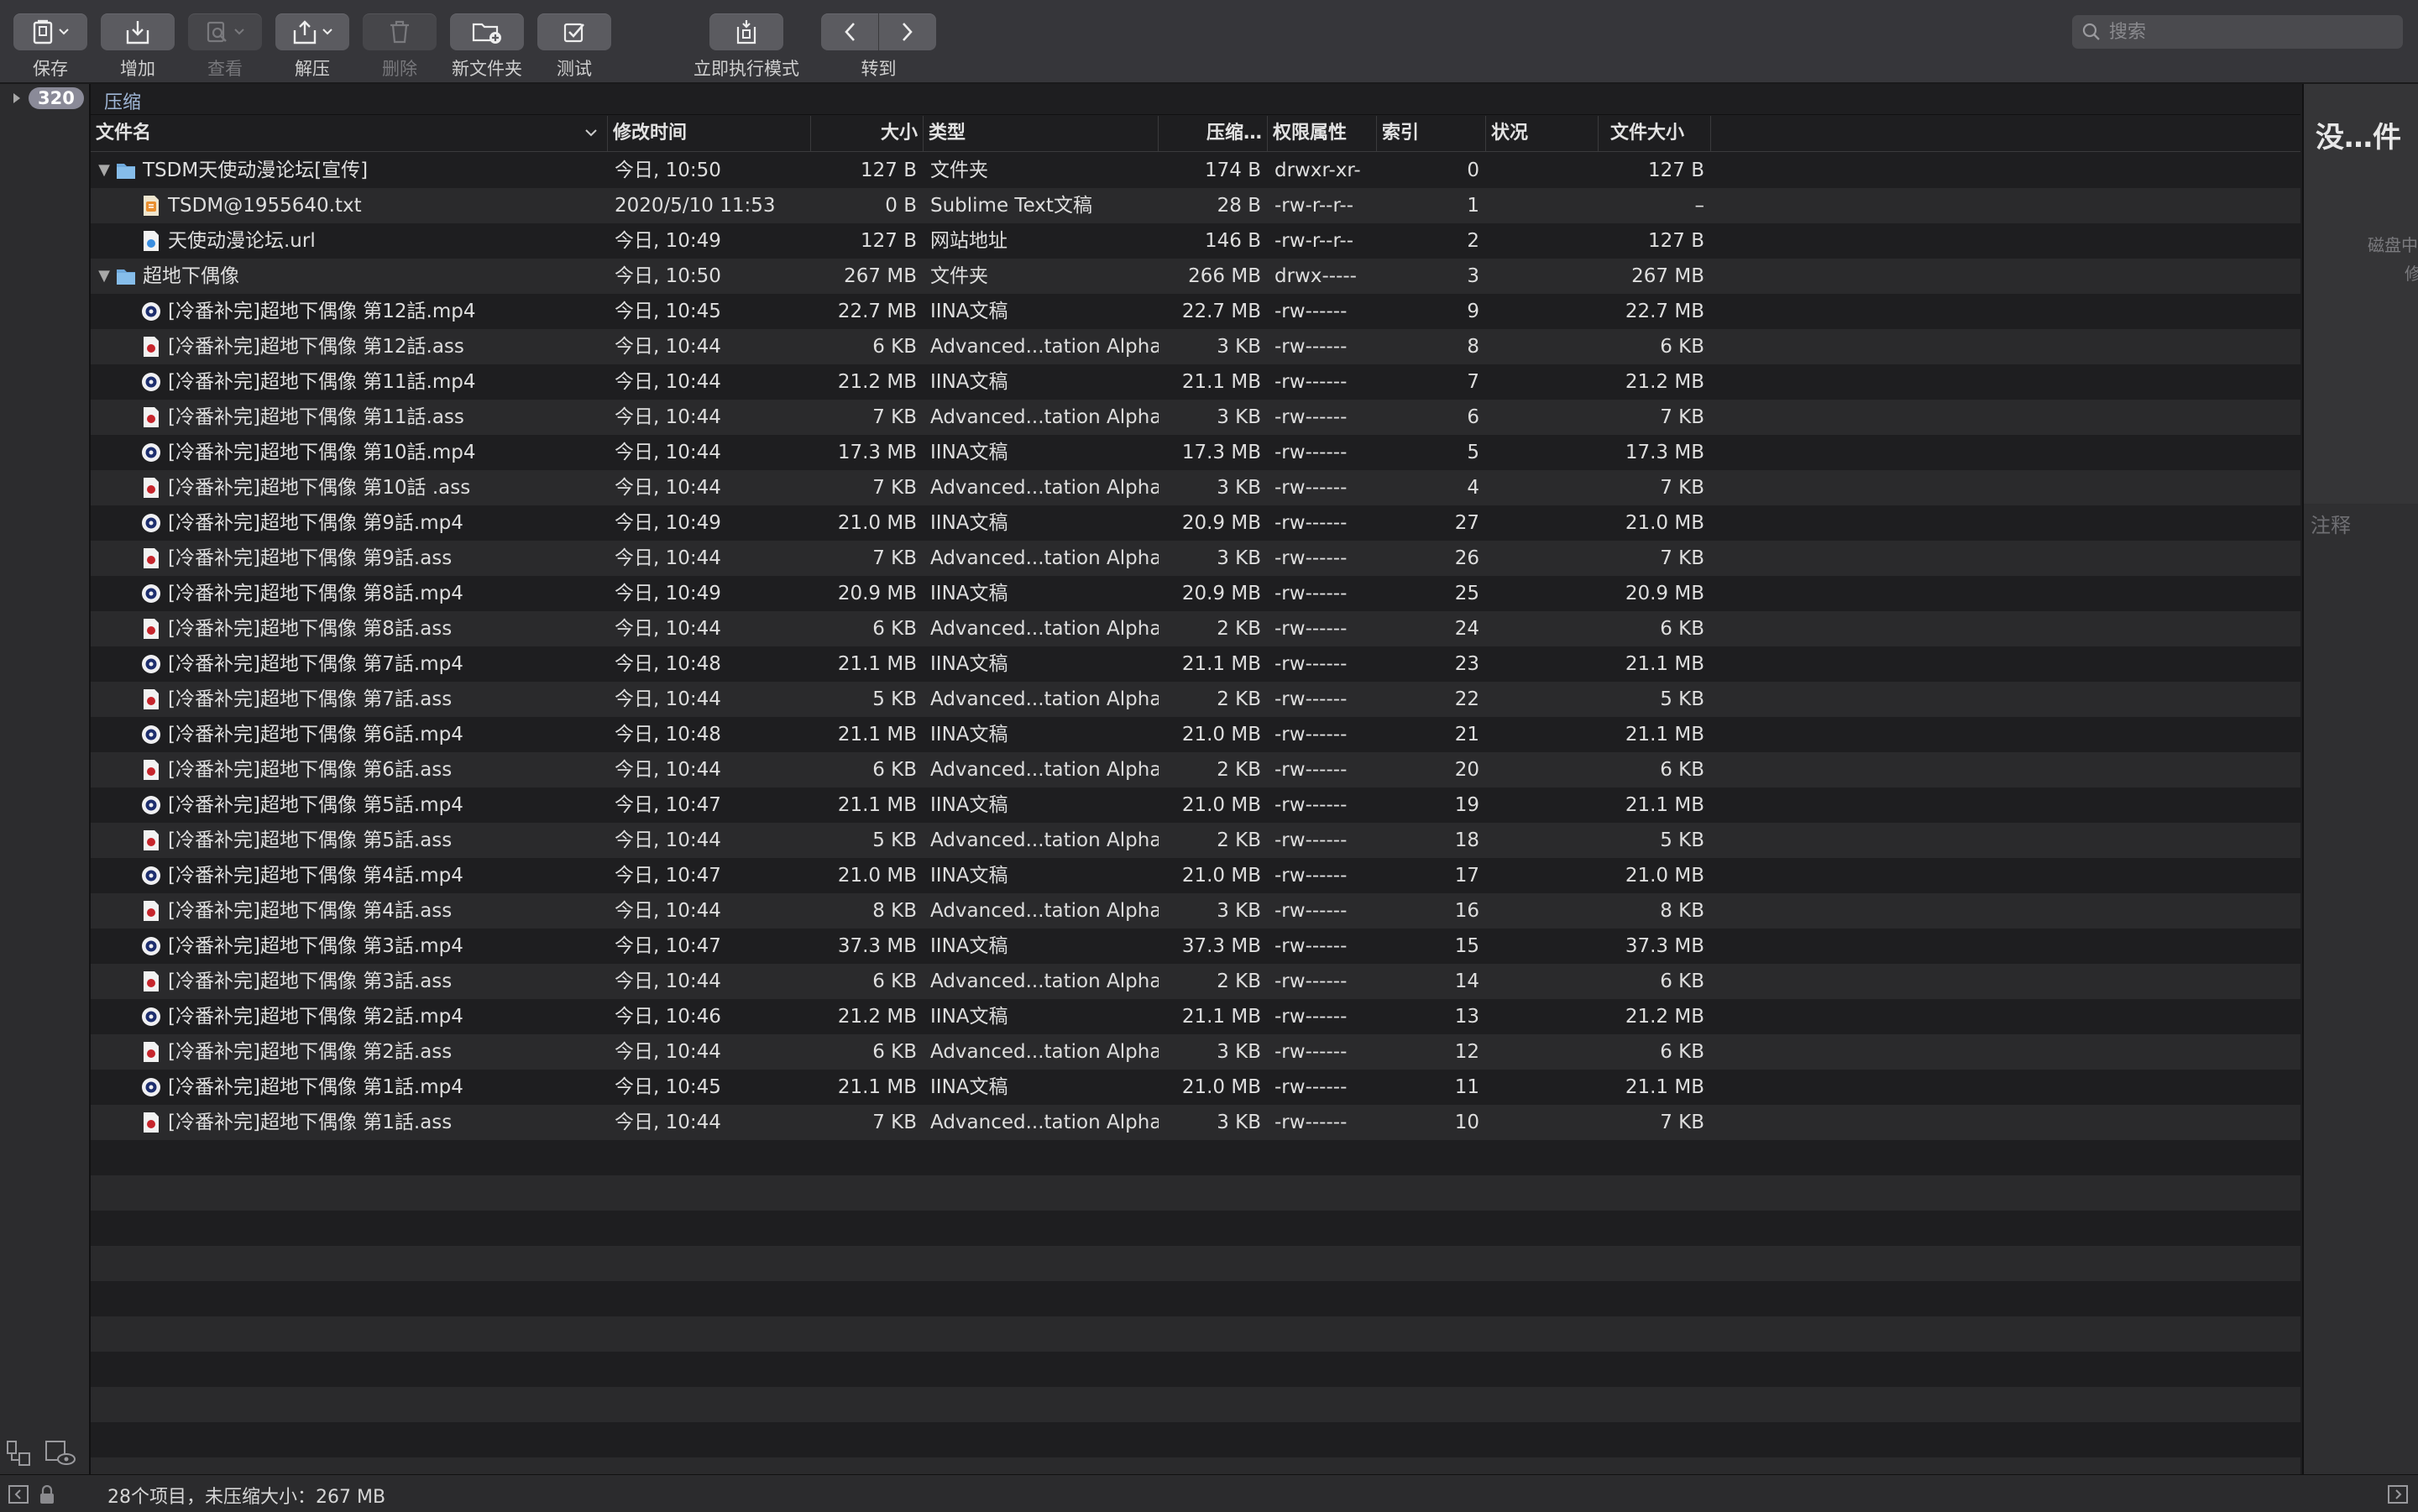 The width and height of the screenshot is (2418, 1512). Describe the element at coordinates (1209, 42) in the screenshot. I see `toolbar: 保存 增加 查看 解压 删除 新文件夹 测试 立即执行模式 转到 搜索` at that location.